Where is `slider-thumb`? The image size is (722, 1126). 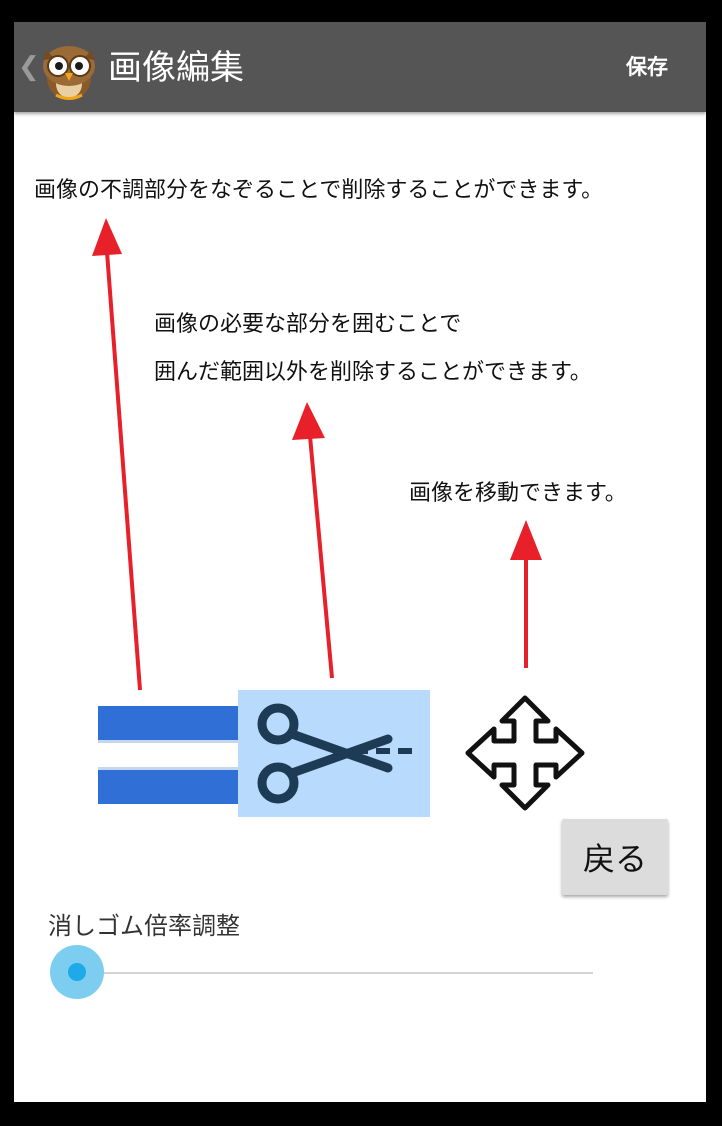
slider-thumb is located at coordinates (77, 972).